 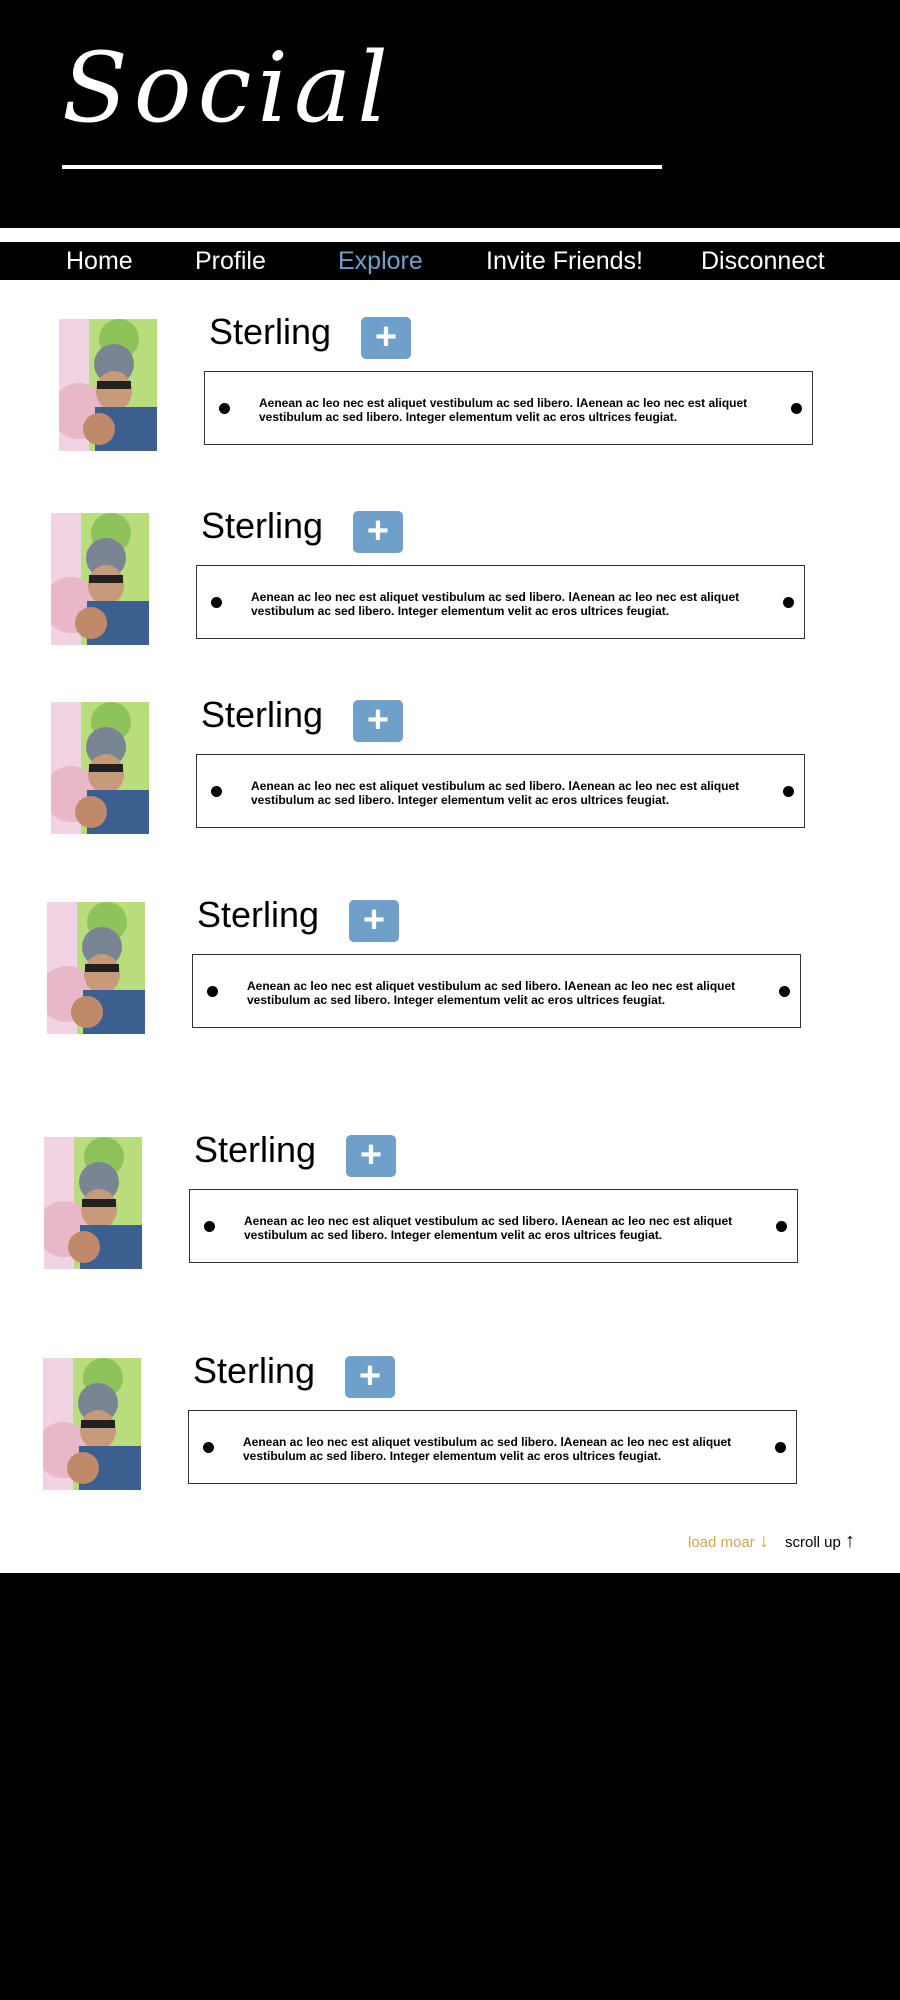 What do you see at coordinates (721, 1542) in the screenshot?
I see `load-more-label: load moar` at bounding box center [721, 1542].